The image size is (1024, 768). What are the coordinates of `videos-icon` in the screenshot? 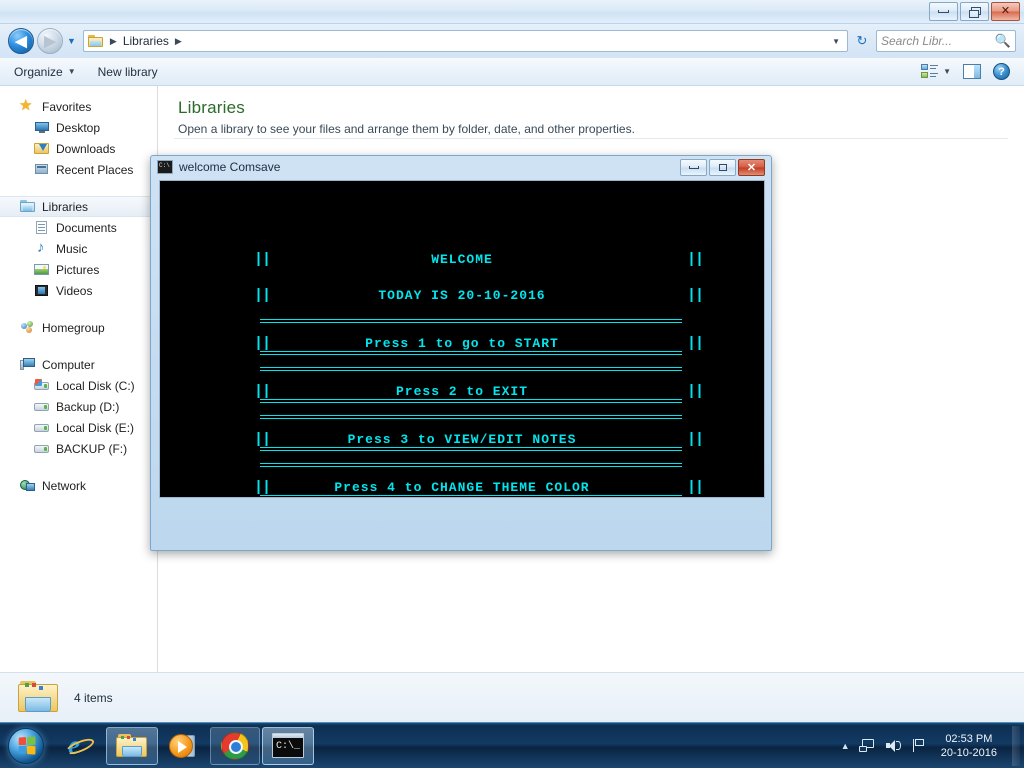 It's located at (42, 290).